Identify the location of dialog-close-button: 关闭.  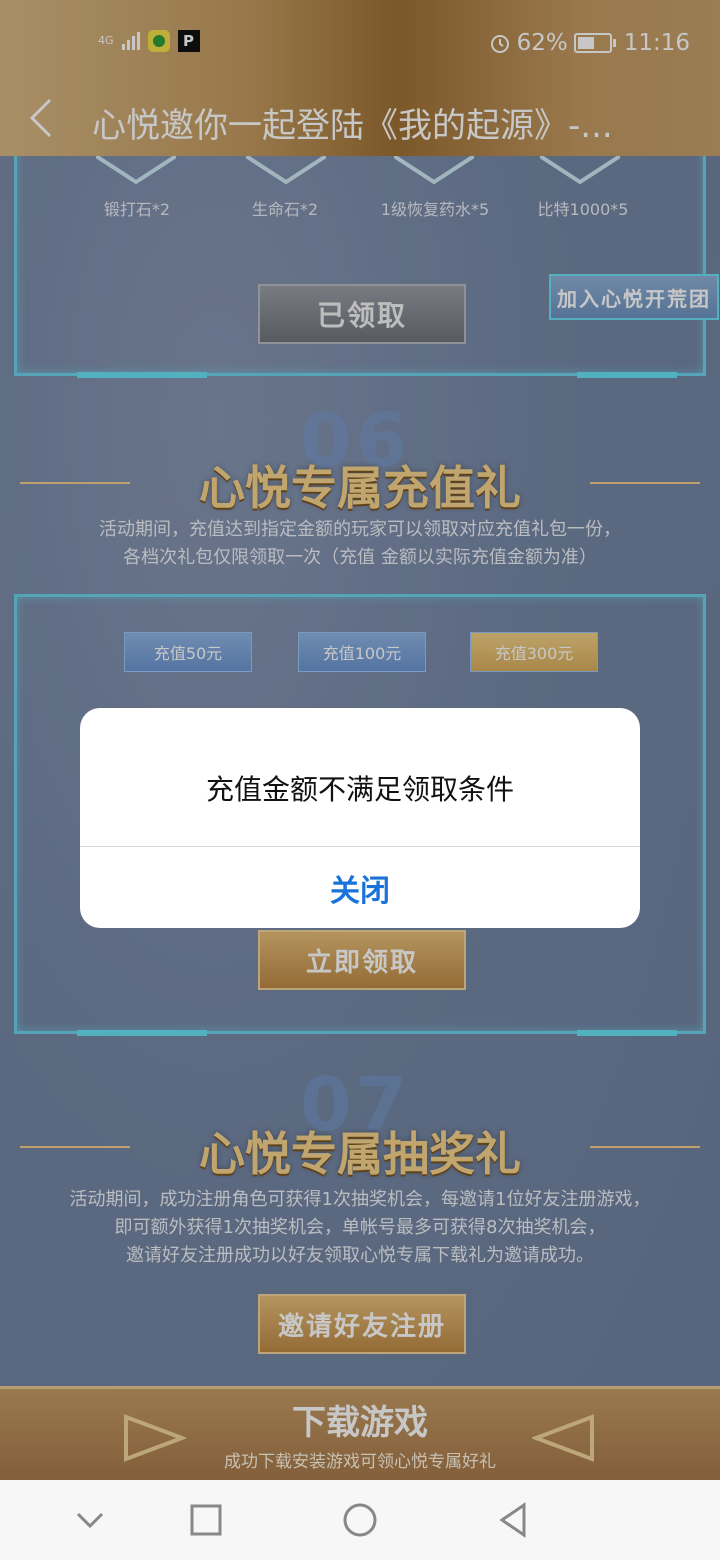
(360, 887).